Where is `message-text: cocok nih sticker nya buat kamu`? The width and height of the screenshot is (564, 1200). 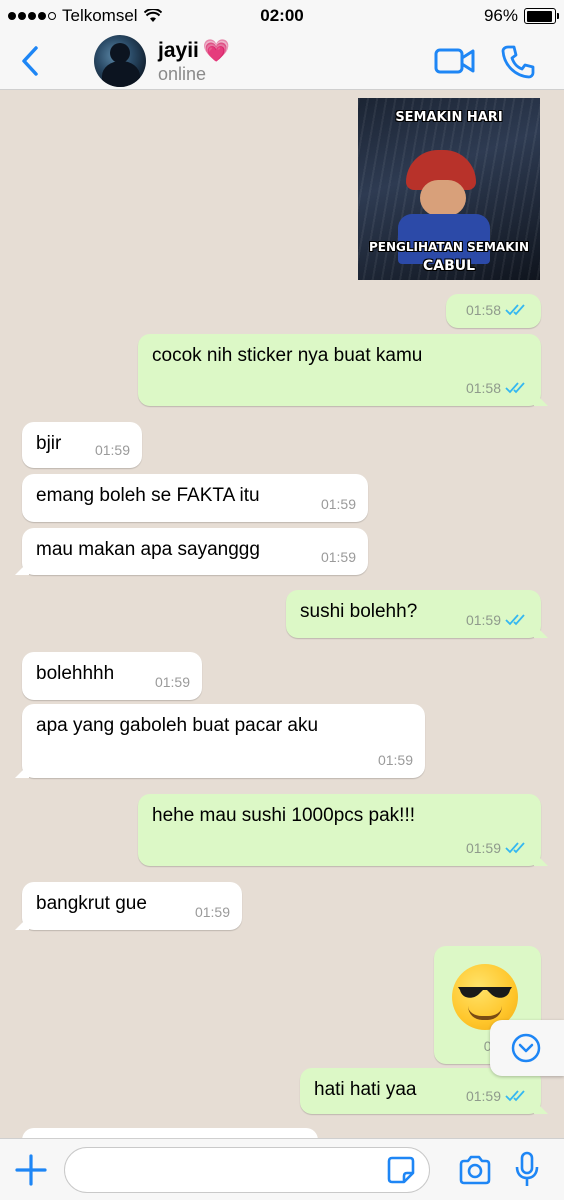
message-text: cocok nih sticker nya buat kamu is located at coordinates (287, 355).